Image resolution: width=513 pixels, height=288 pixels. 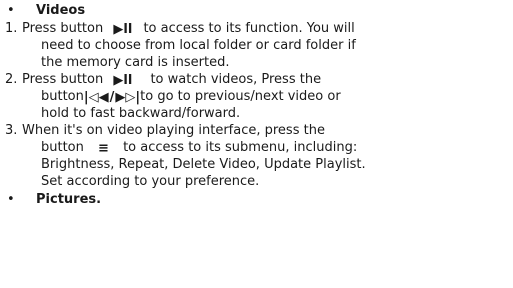 I want to click on step3-text-a: button, so click(x=62, y=147).